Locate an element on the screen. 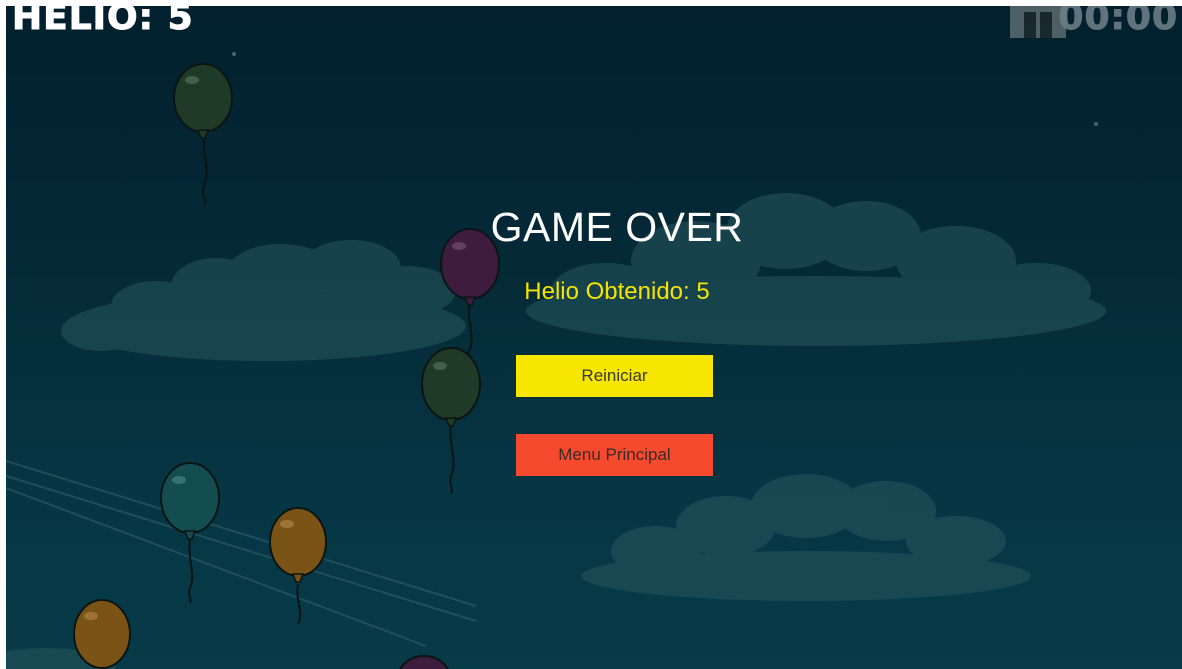 The height and width of the screenshot is (669, 1182). balloon-purple-bottom is located at coordinates (424, 662).